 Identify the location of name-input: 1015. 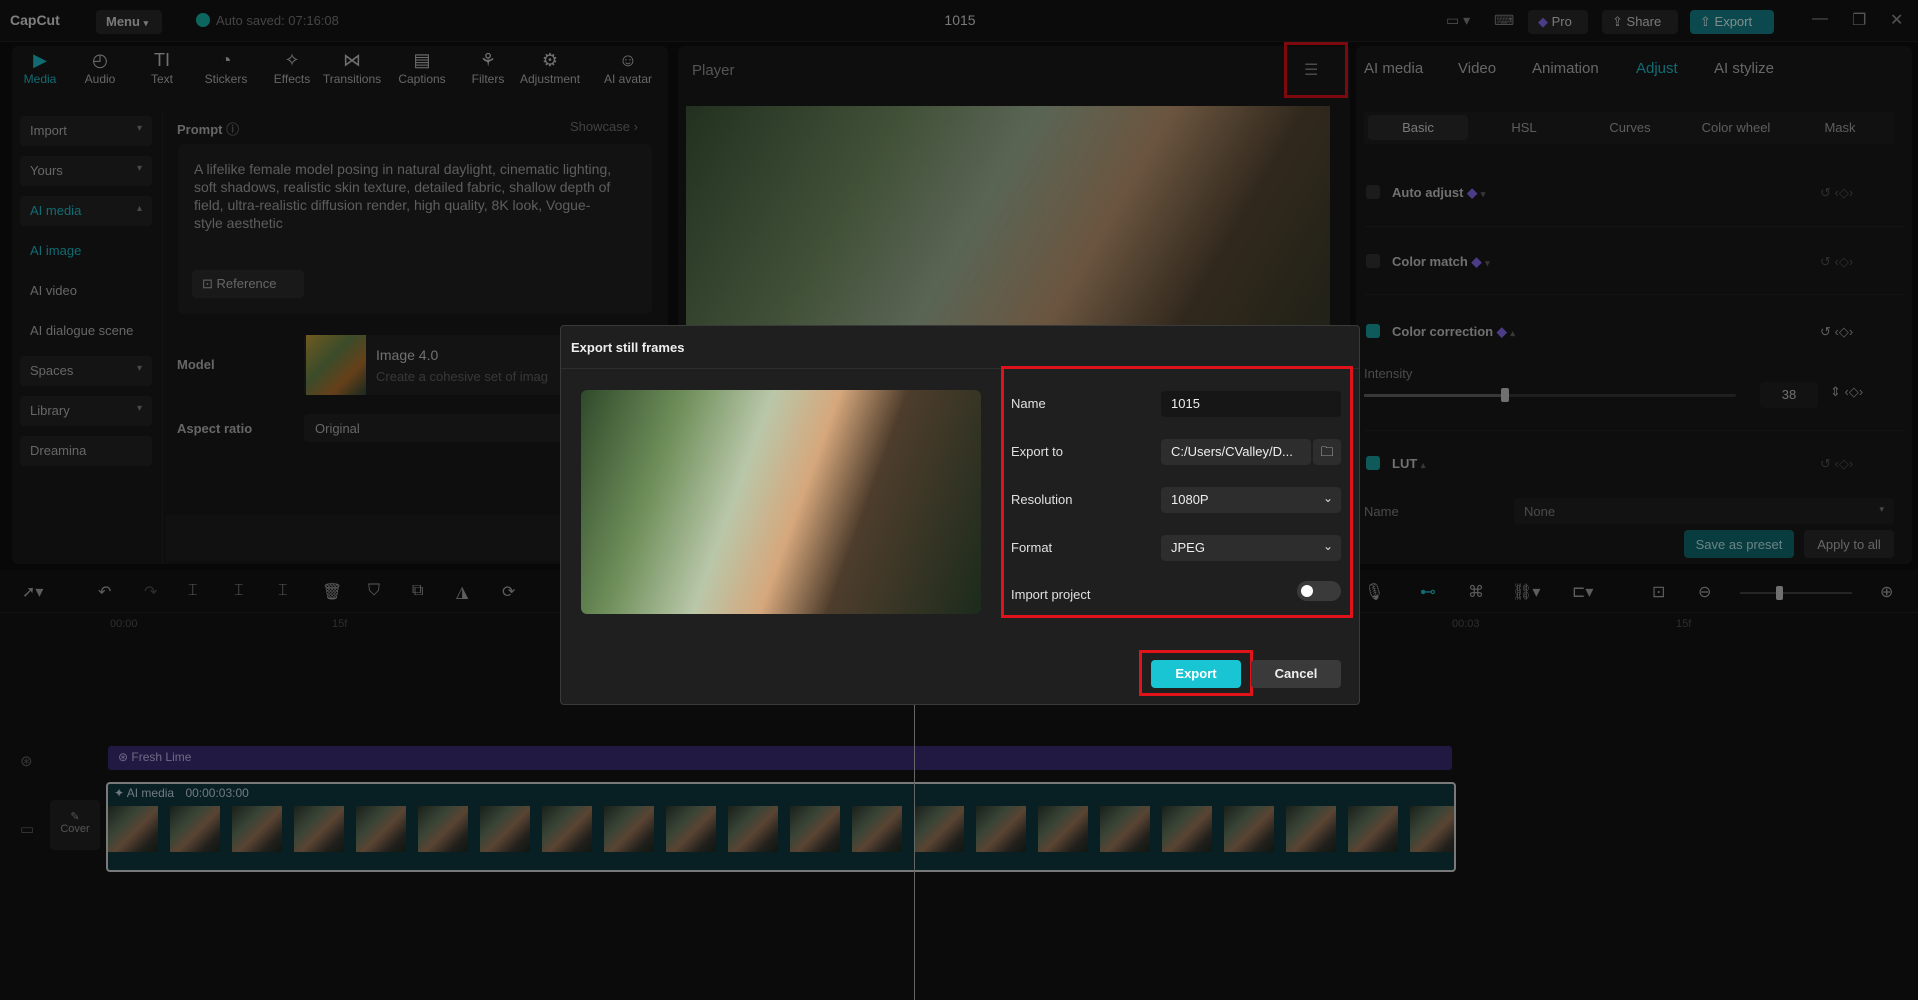
(1251, 404).